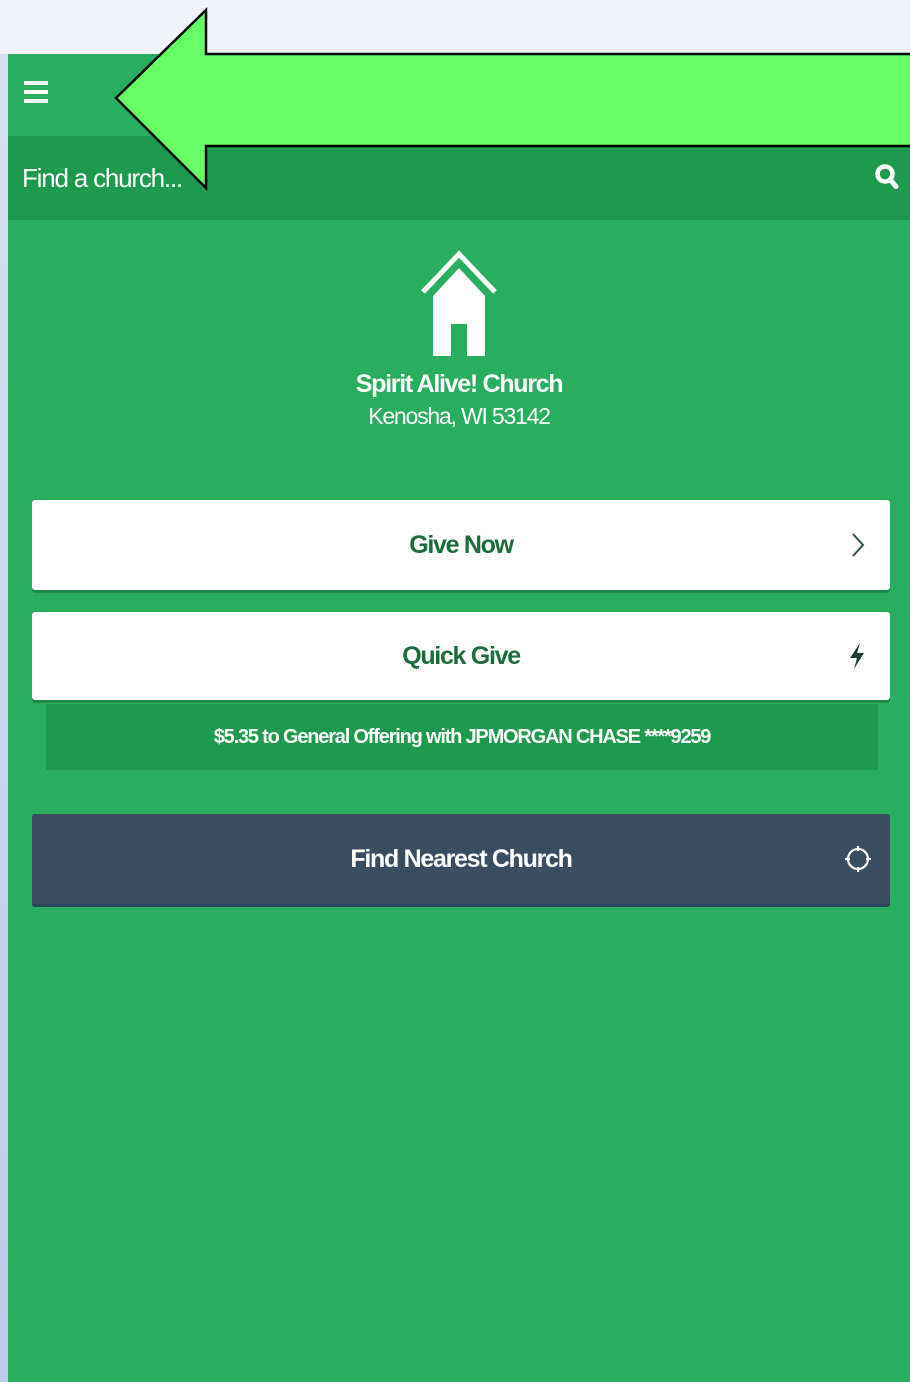  Describe the element at coordinates (38, 94) in the screenshot. I see `hamburger-menu-icon` at that location.